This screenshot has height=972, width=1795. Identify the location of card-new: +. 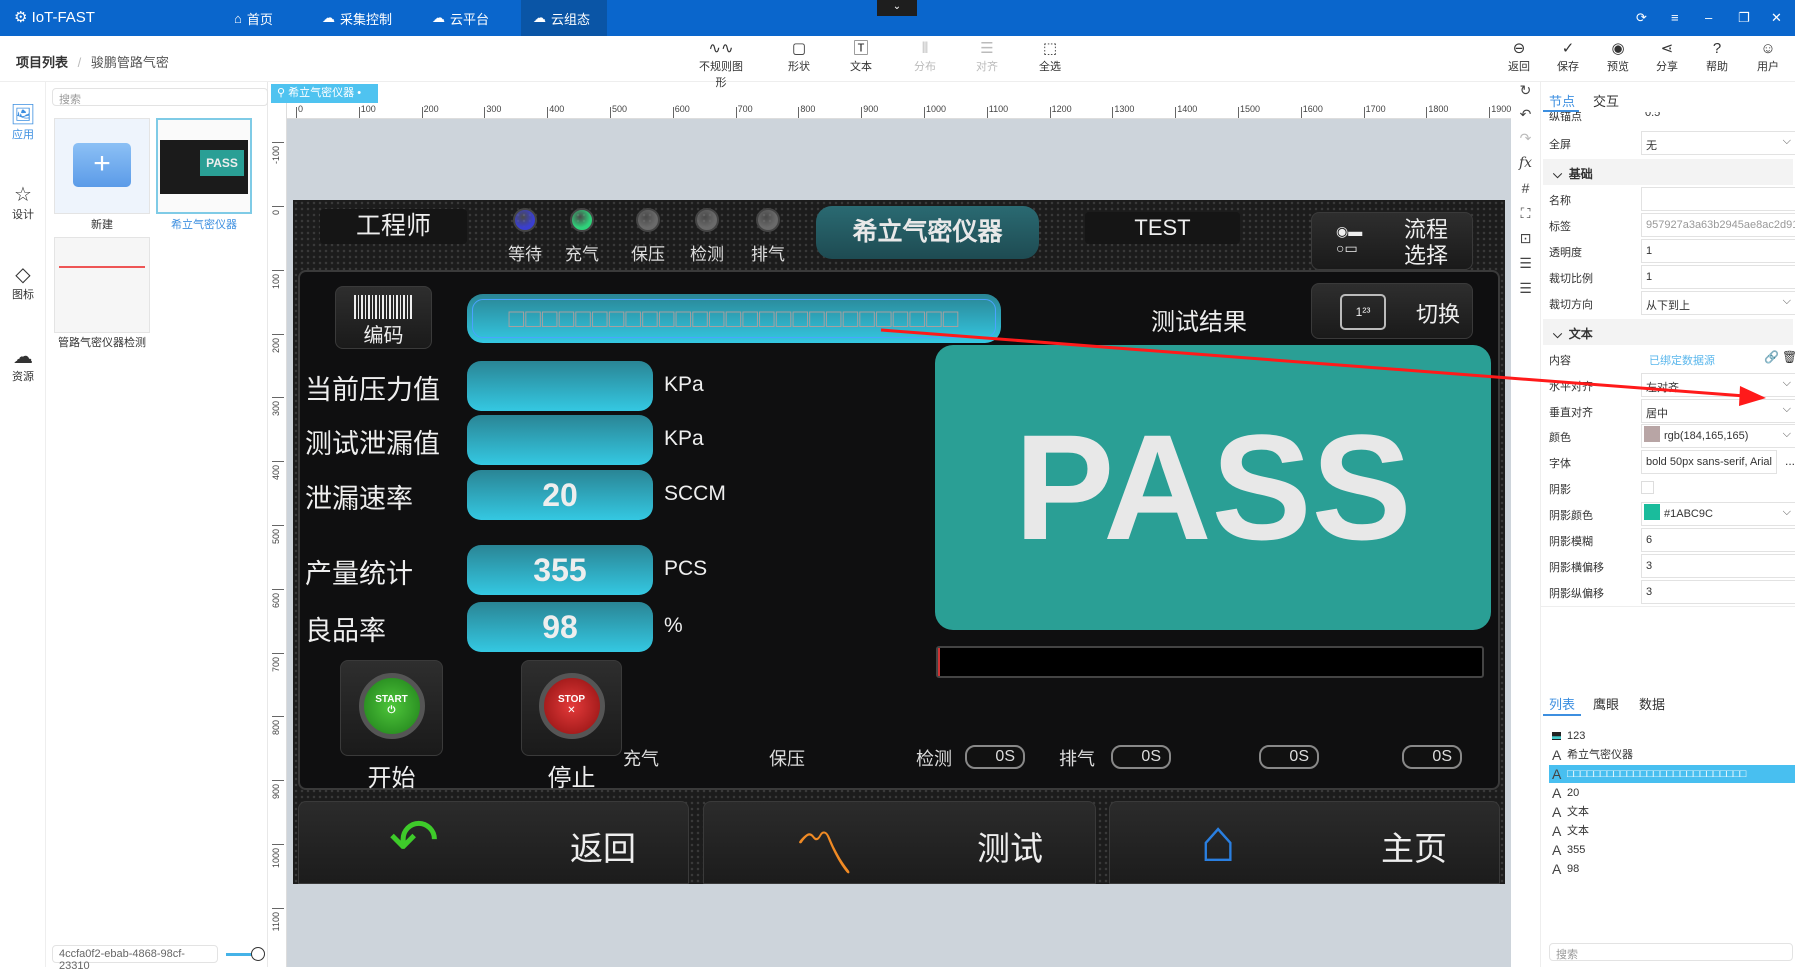
(102, 166).